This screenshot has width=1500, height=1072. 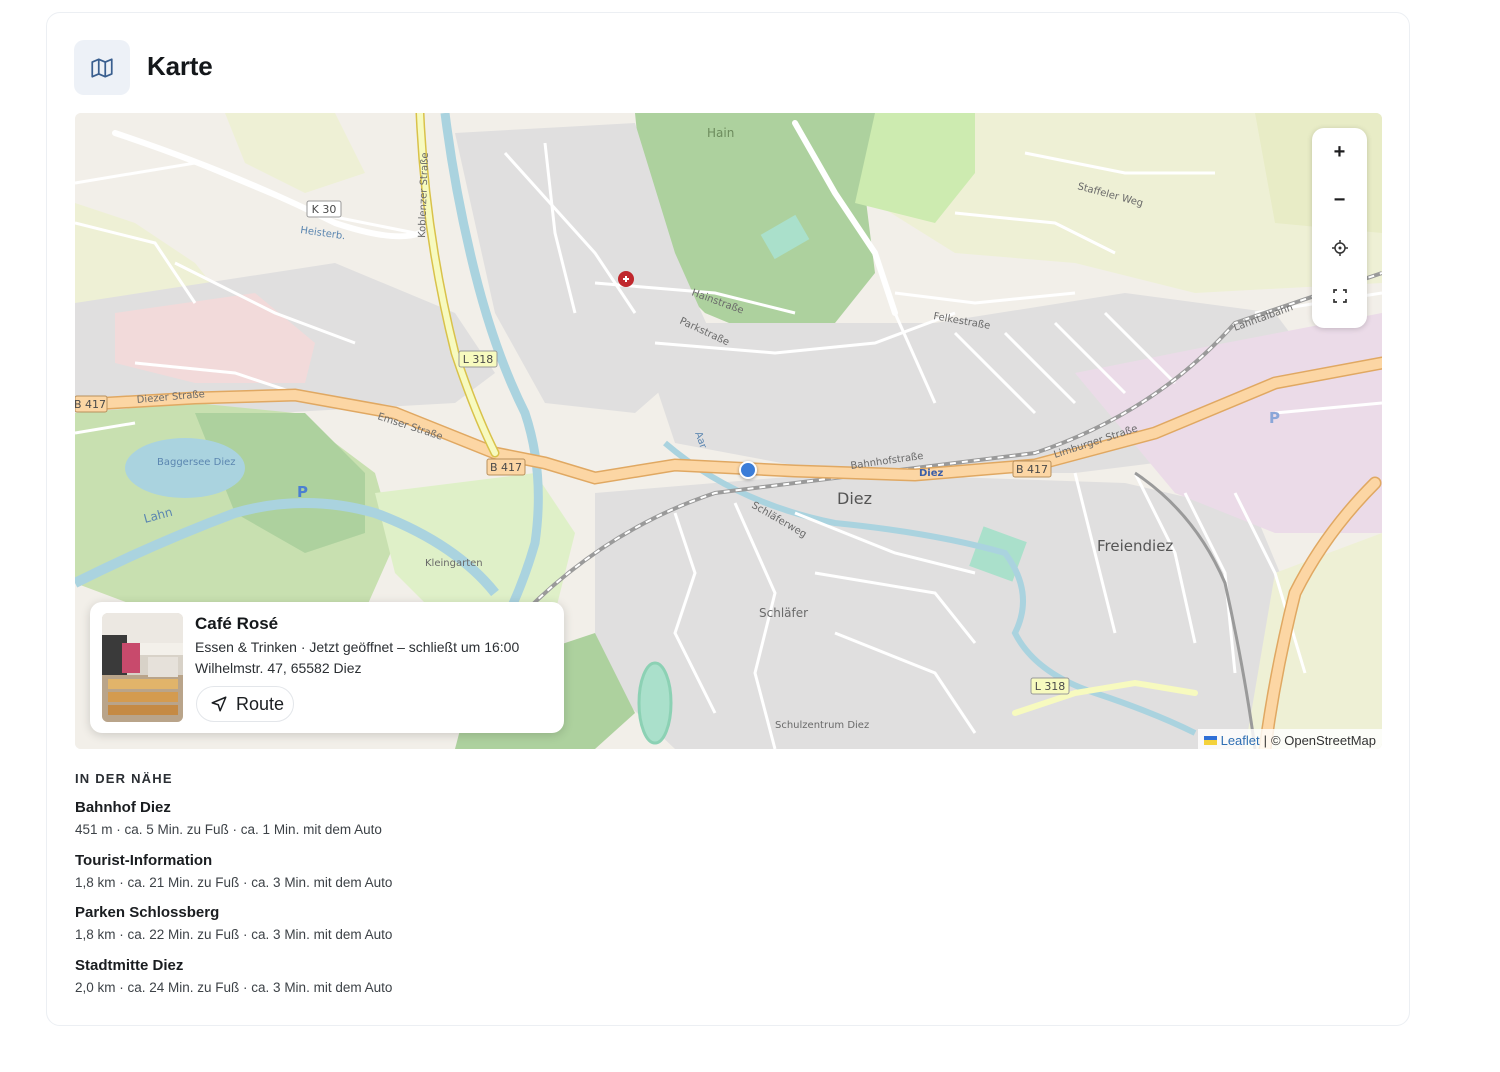 I want to click on nearby-name: Tourist-Information, so click(x=144, y=860).